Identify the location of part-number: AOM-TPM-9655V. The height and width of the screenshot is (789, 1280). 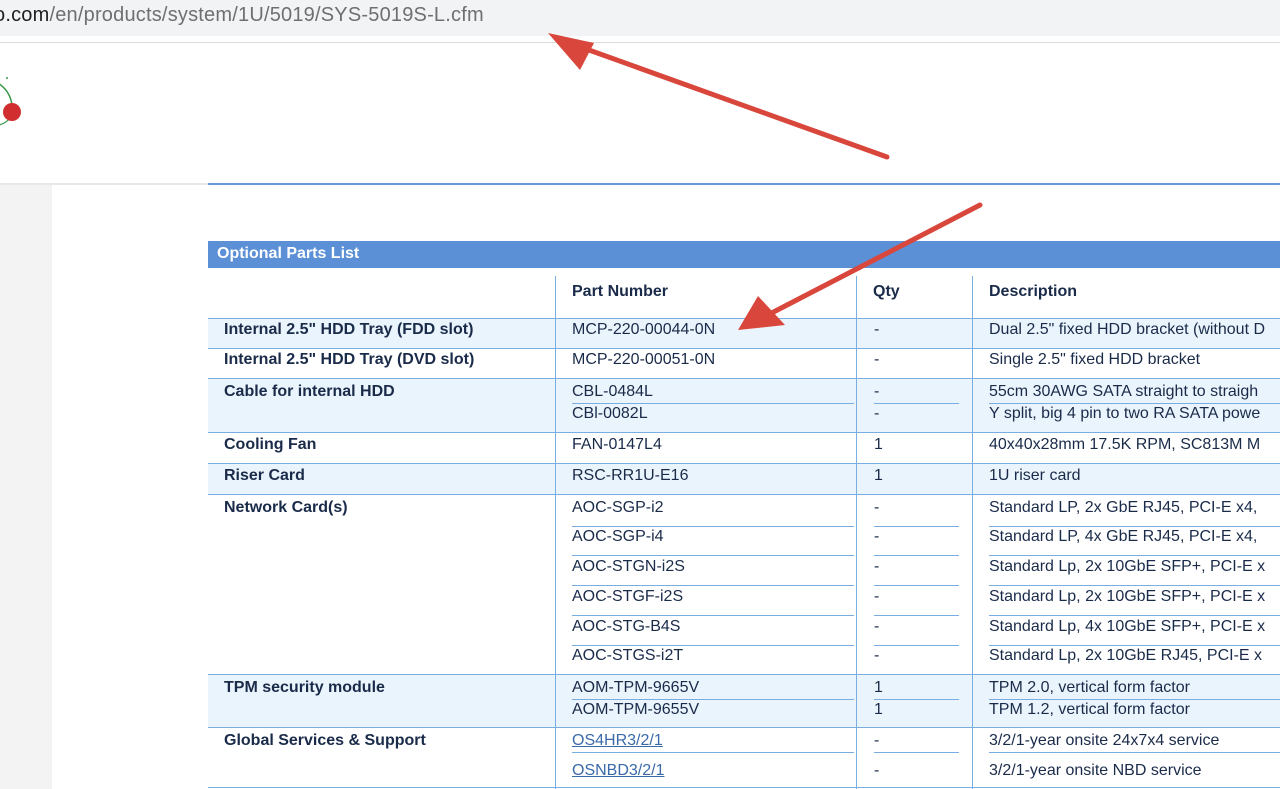
(636, 709).